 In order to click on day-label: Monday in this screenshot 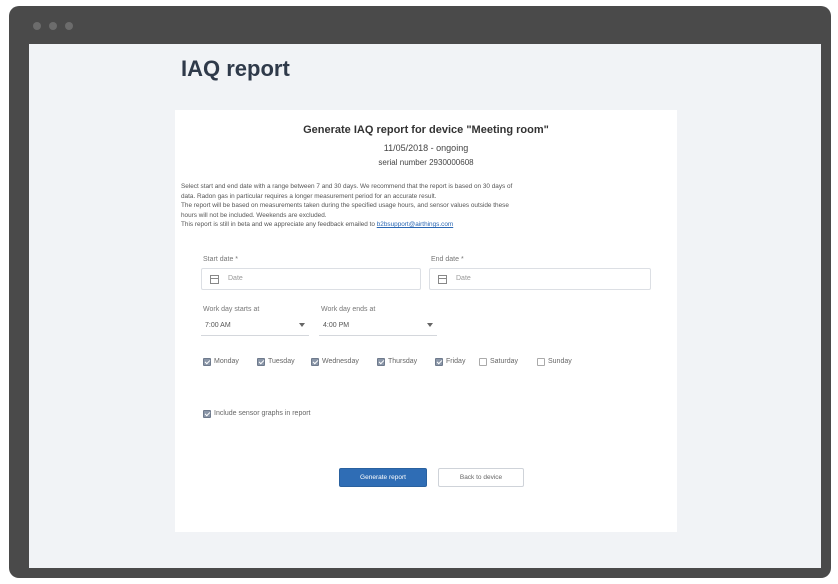, I will do `click(226, 361)`.